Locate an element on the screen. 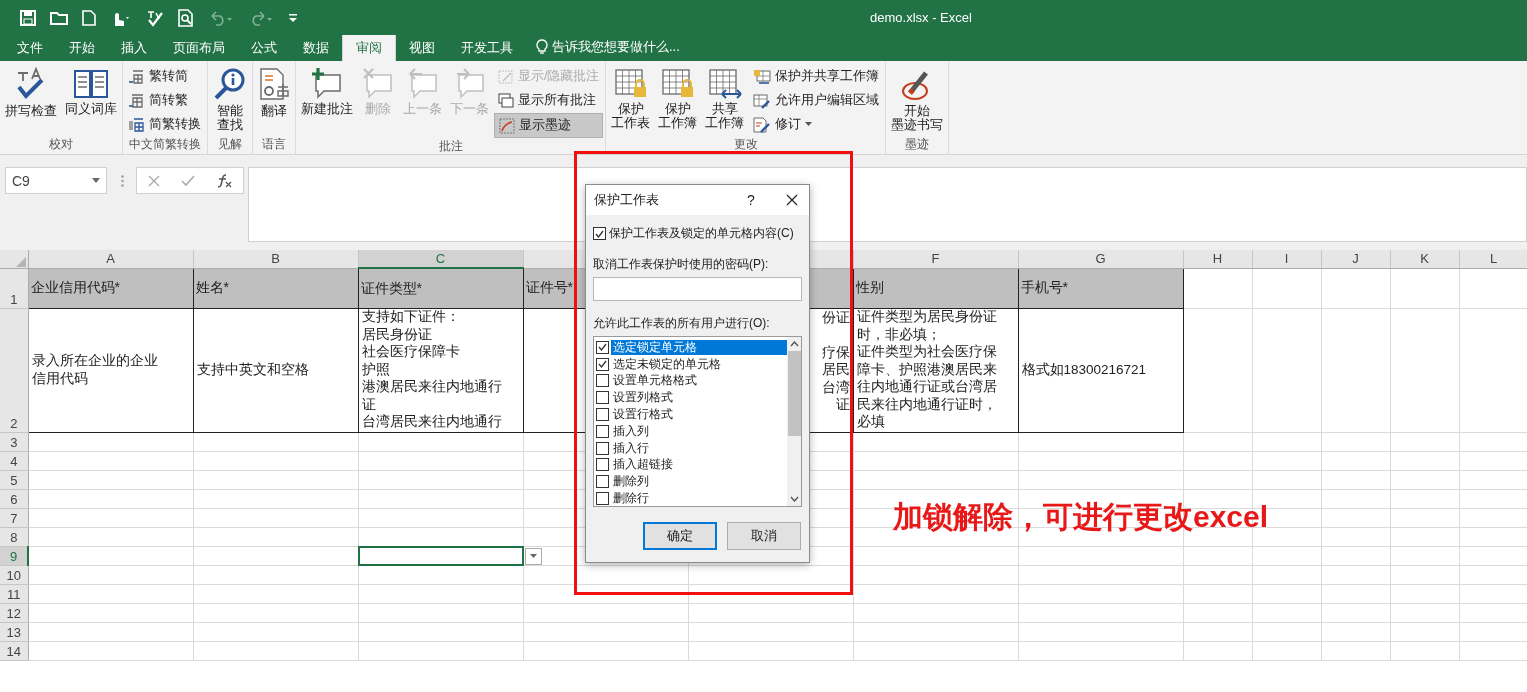  checkbox-label: 保护工作表及锁定的单元格内容(C) is located at coordinates (701, 233).